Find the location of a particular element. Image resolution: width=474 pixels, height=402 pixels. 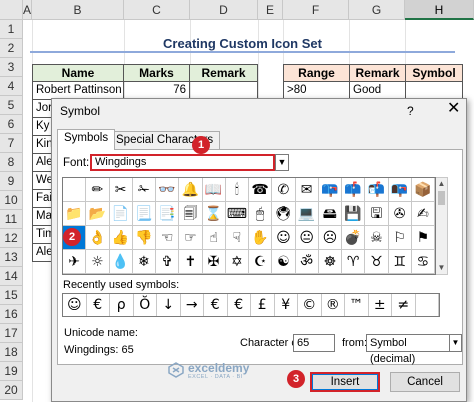

row-header: 5 is located at coordinates (11, 105).